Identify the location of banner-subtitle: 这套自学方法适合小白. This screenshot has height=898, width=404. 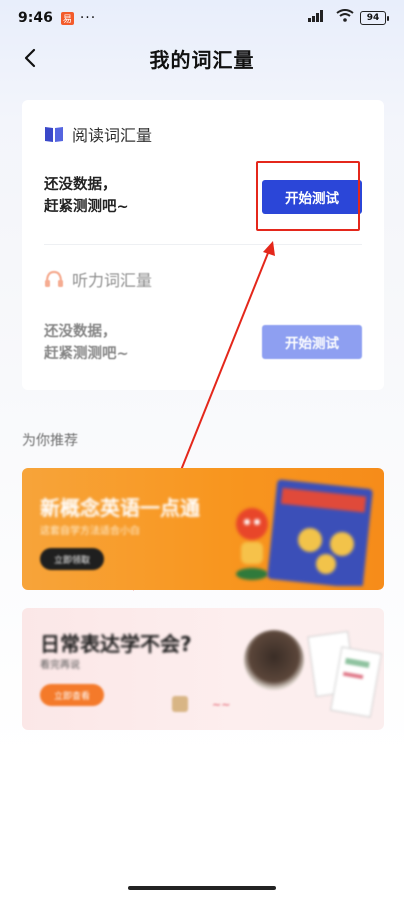
(90, 531).